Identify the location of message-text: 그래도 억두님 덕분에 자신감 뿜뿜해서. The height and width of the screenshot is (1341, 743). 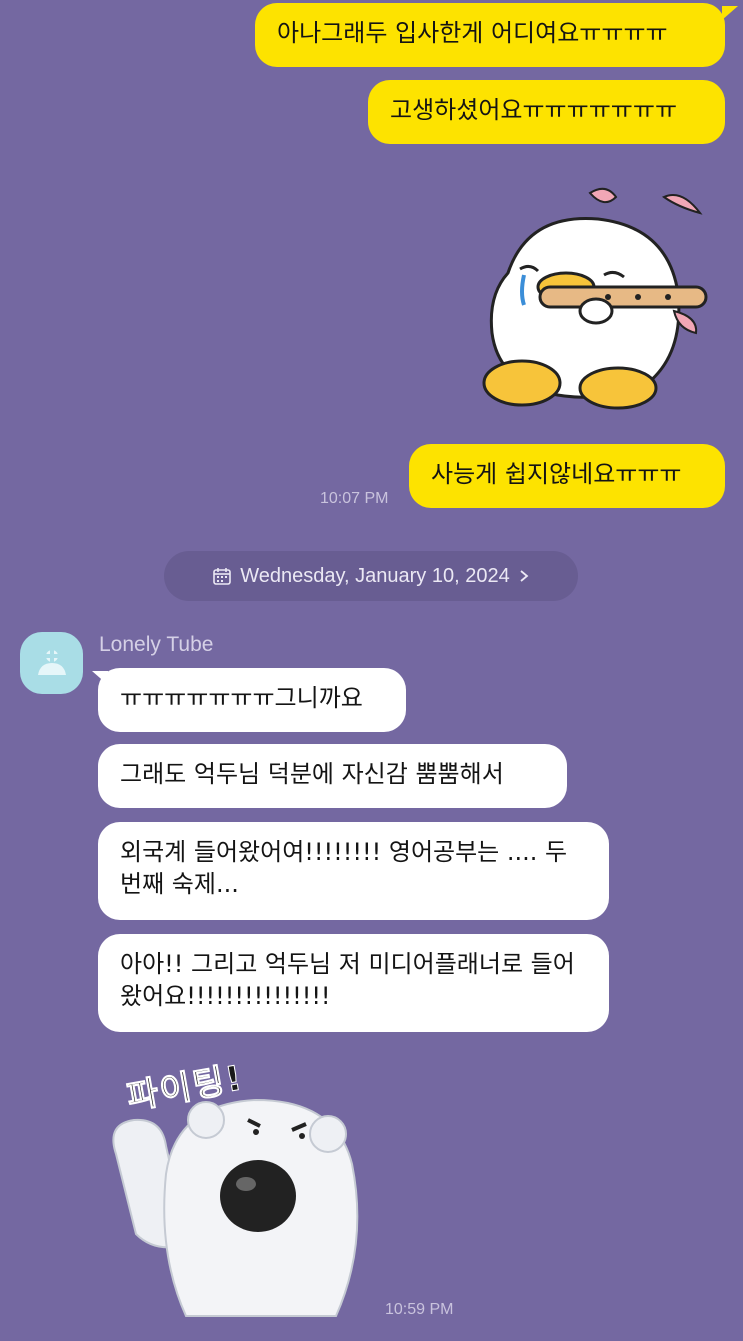
(312, 774).